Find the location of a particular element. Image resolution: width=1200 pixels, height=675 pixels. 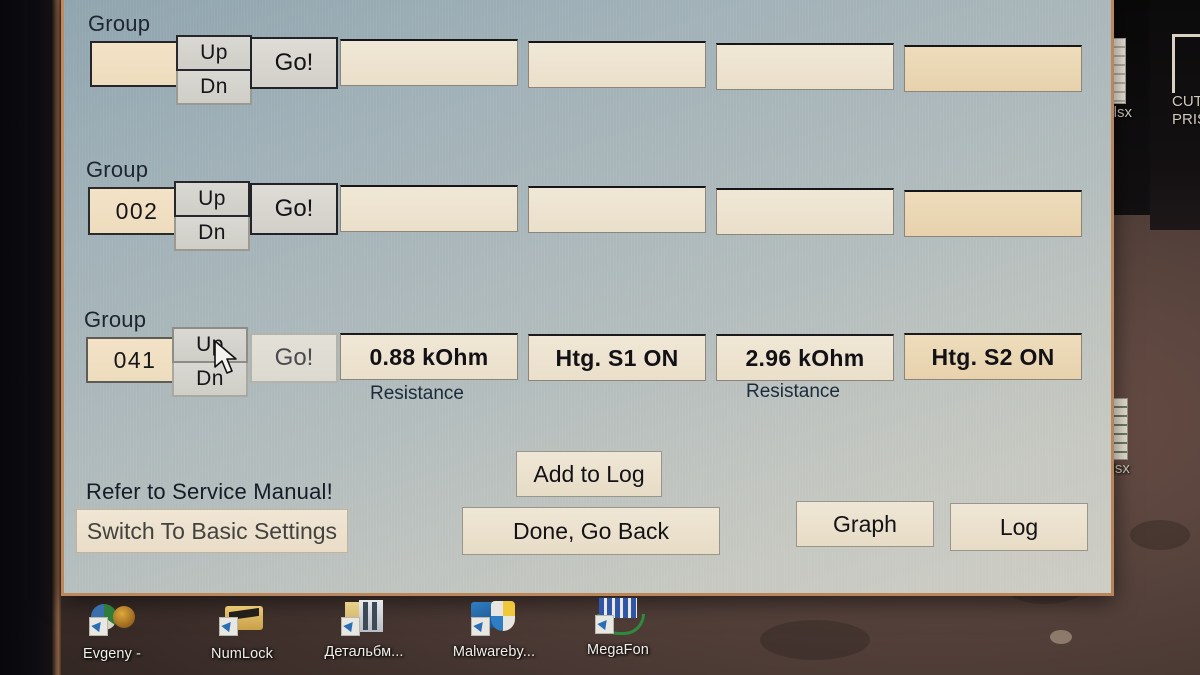

desktop-icon-cut-pris: CUT PRIS is located at coordinates (1186, 81).